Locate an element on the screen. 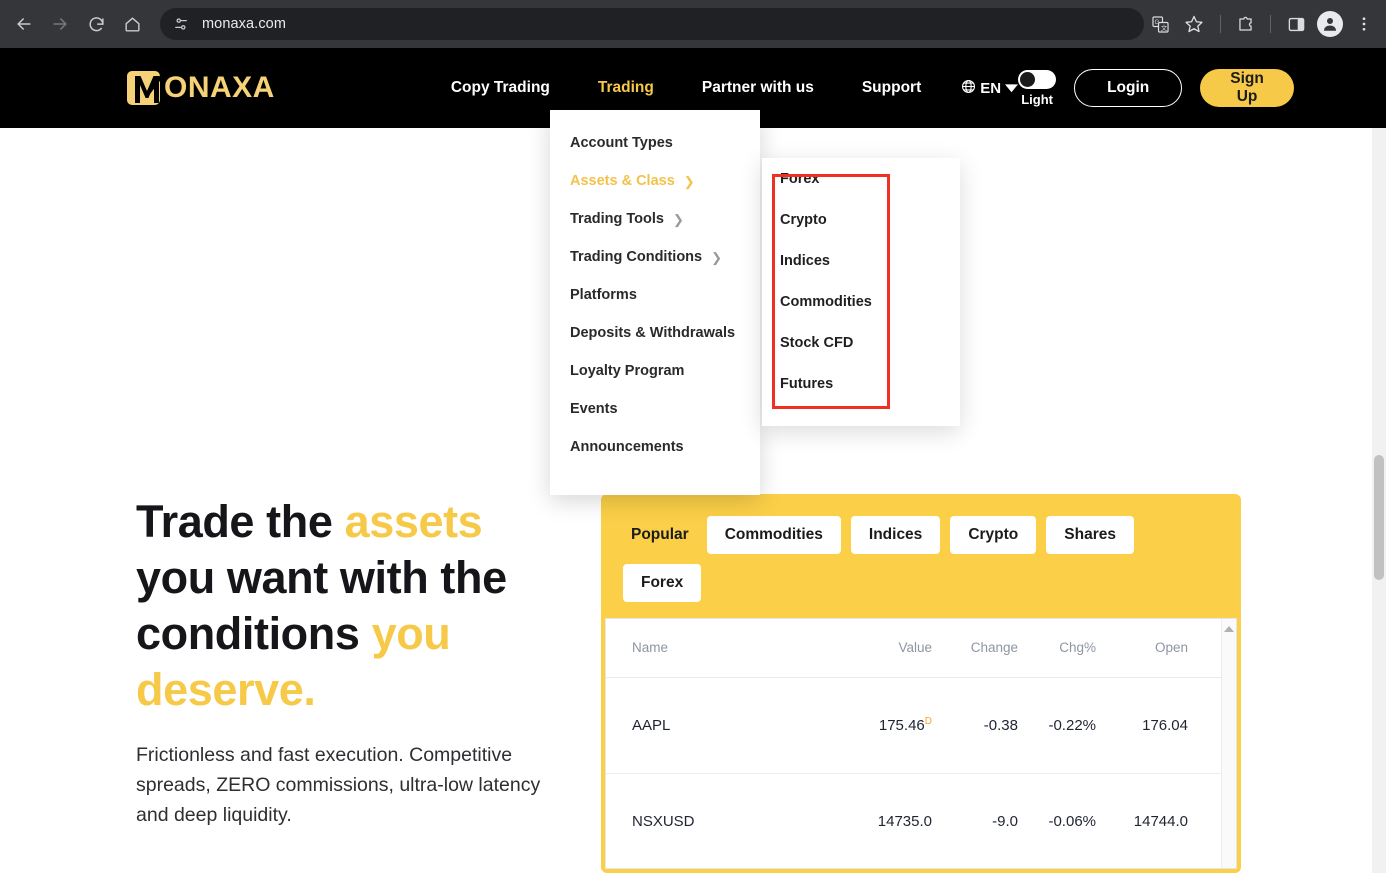  avatar is located at coordinates (1330, 24).